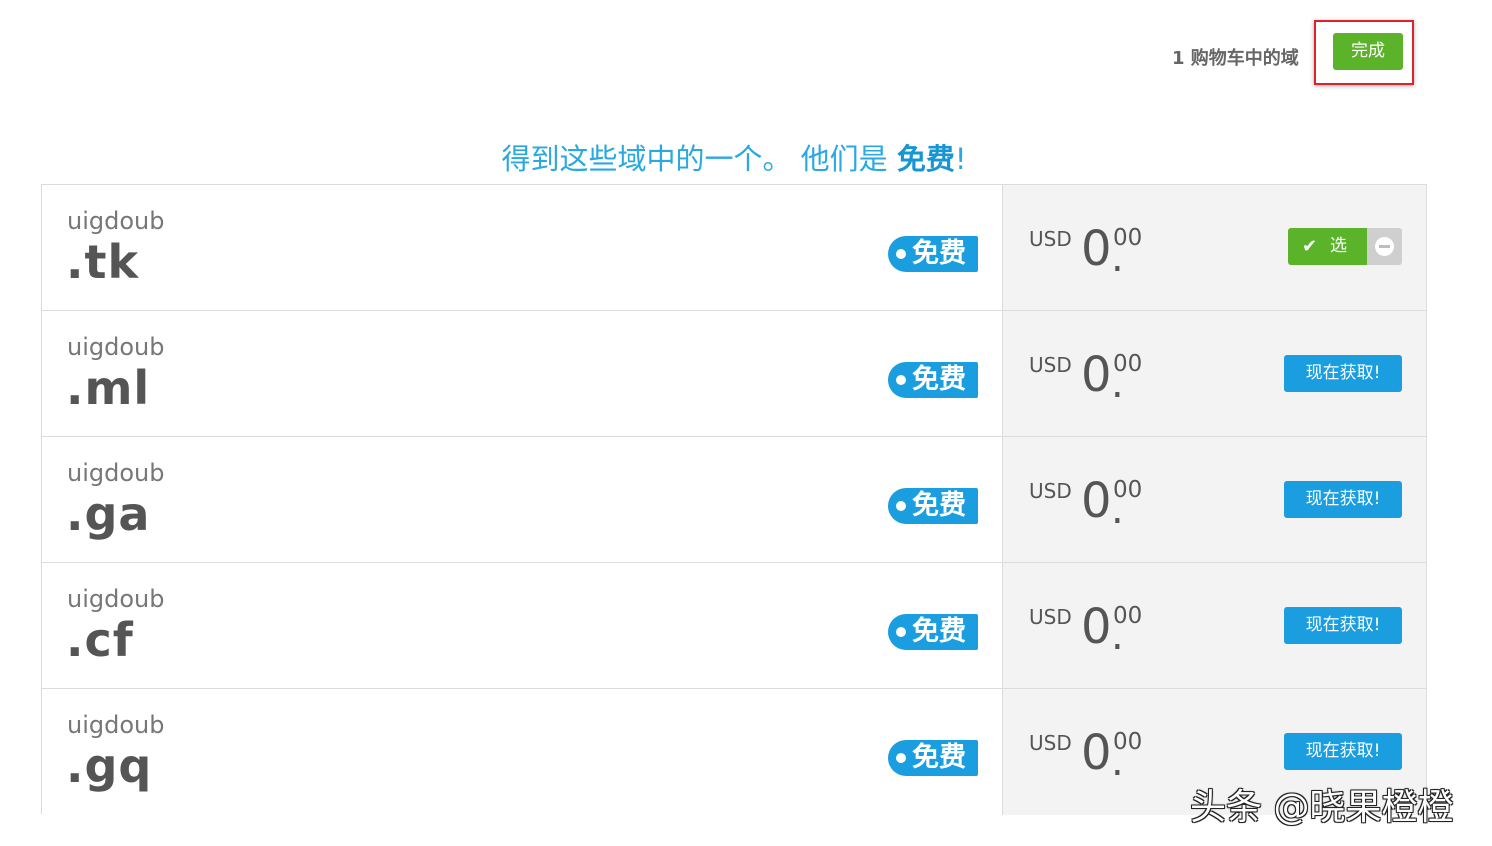  I want to click on watermark: 头条 @晓果橙橙, so click(1322, 807).